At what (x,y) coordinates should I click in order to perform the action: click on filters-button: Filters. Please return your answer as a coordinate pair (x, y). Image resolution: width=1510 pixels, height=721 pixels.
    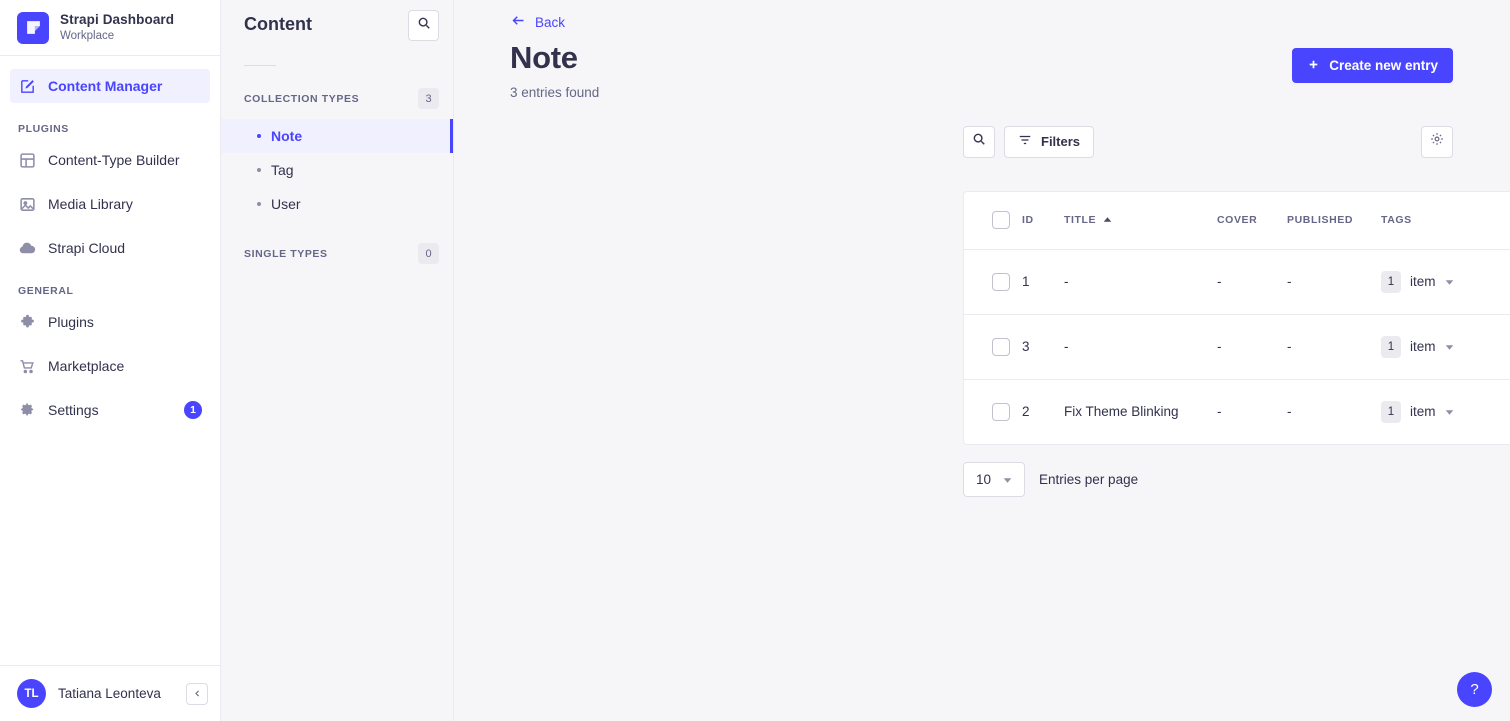
    Looking at the image, I should click on (1049, 141).